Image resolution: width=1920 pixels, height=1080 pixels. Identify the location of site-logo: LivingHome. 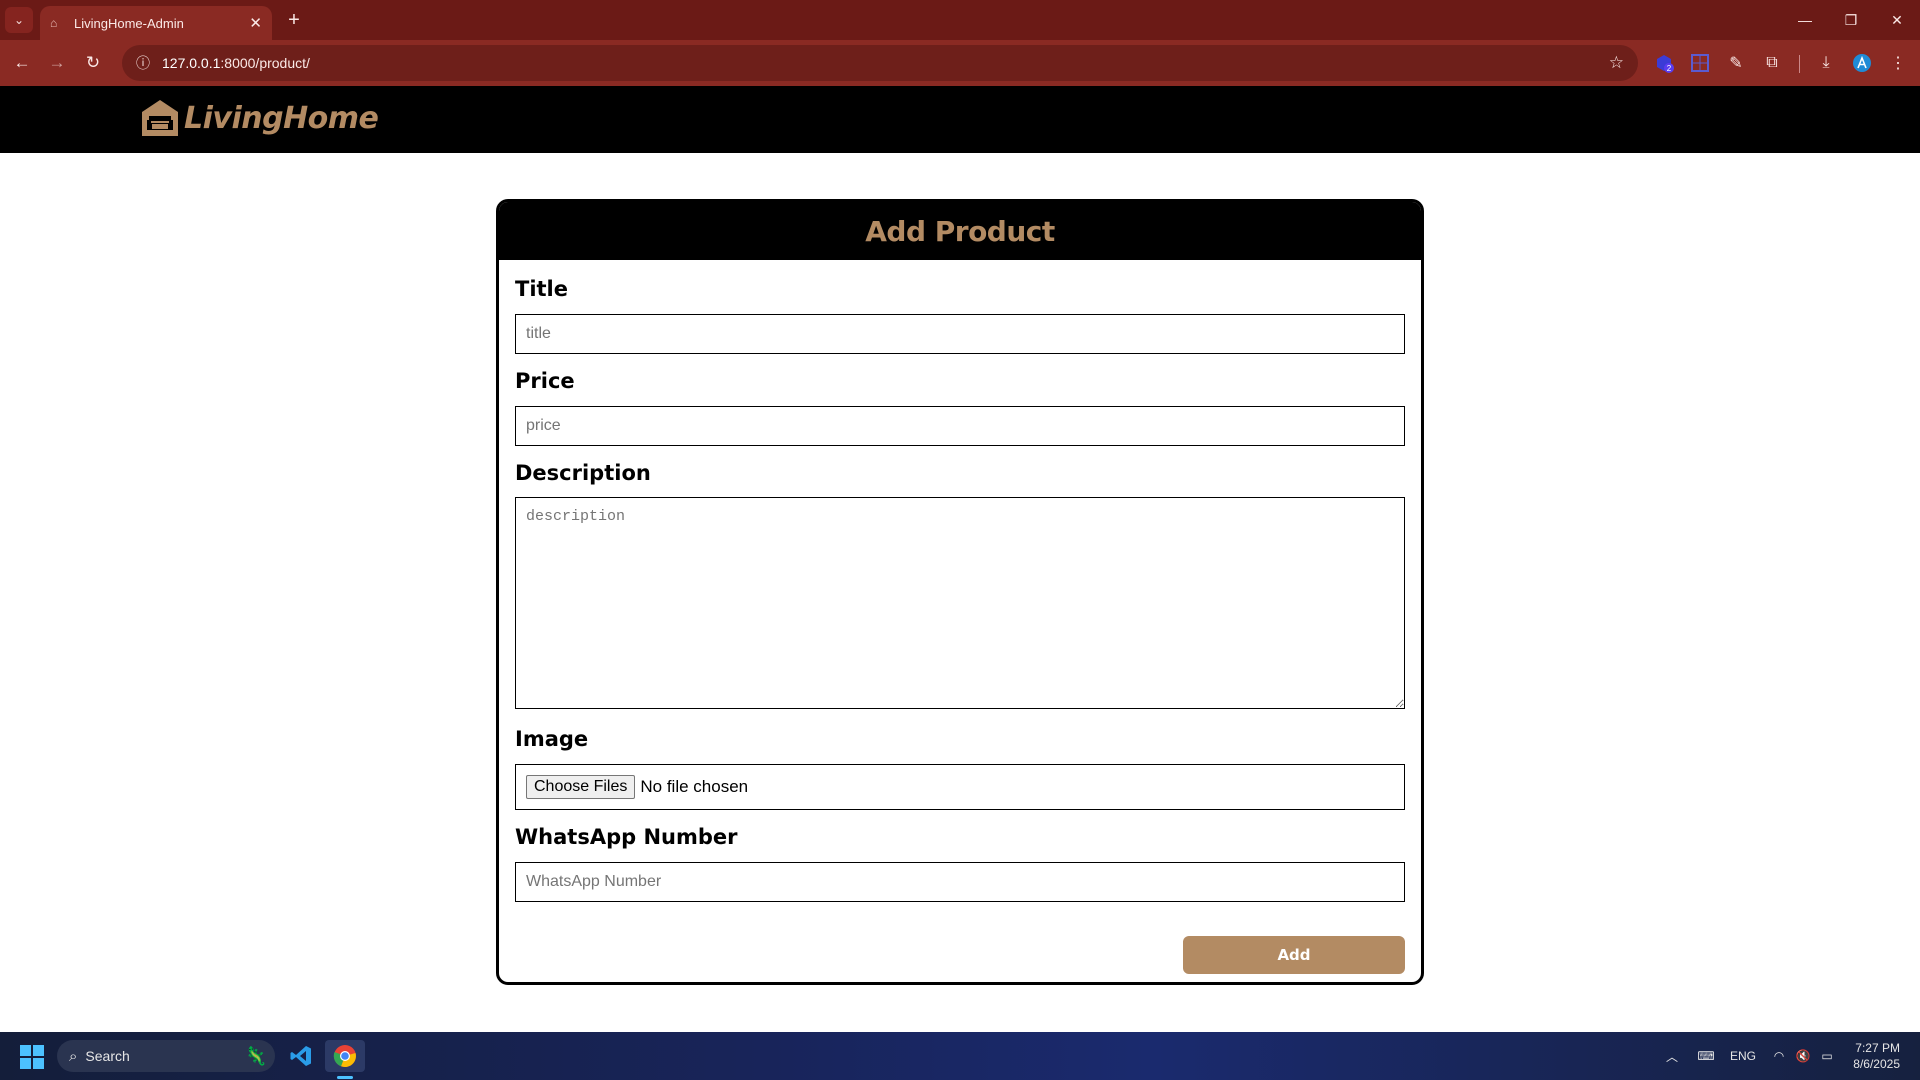
(259, 118).